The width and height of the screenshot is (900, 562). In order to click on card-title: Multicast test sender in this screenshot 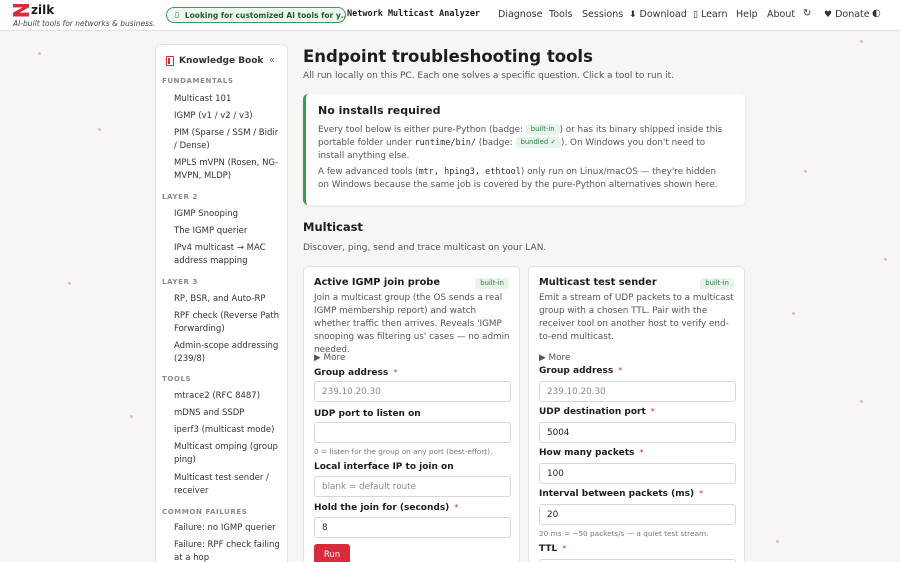, I will do `click(598, 282)`.